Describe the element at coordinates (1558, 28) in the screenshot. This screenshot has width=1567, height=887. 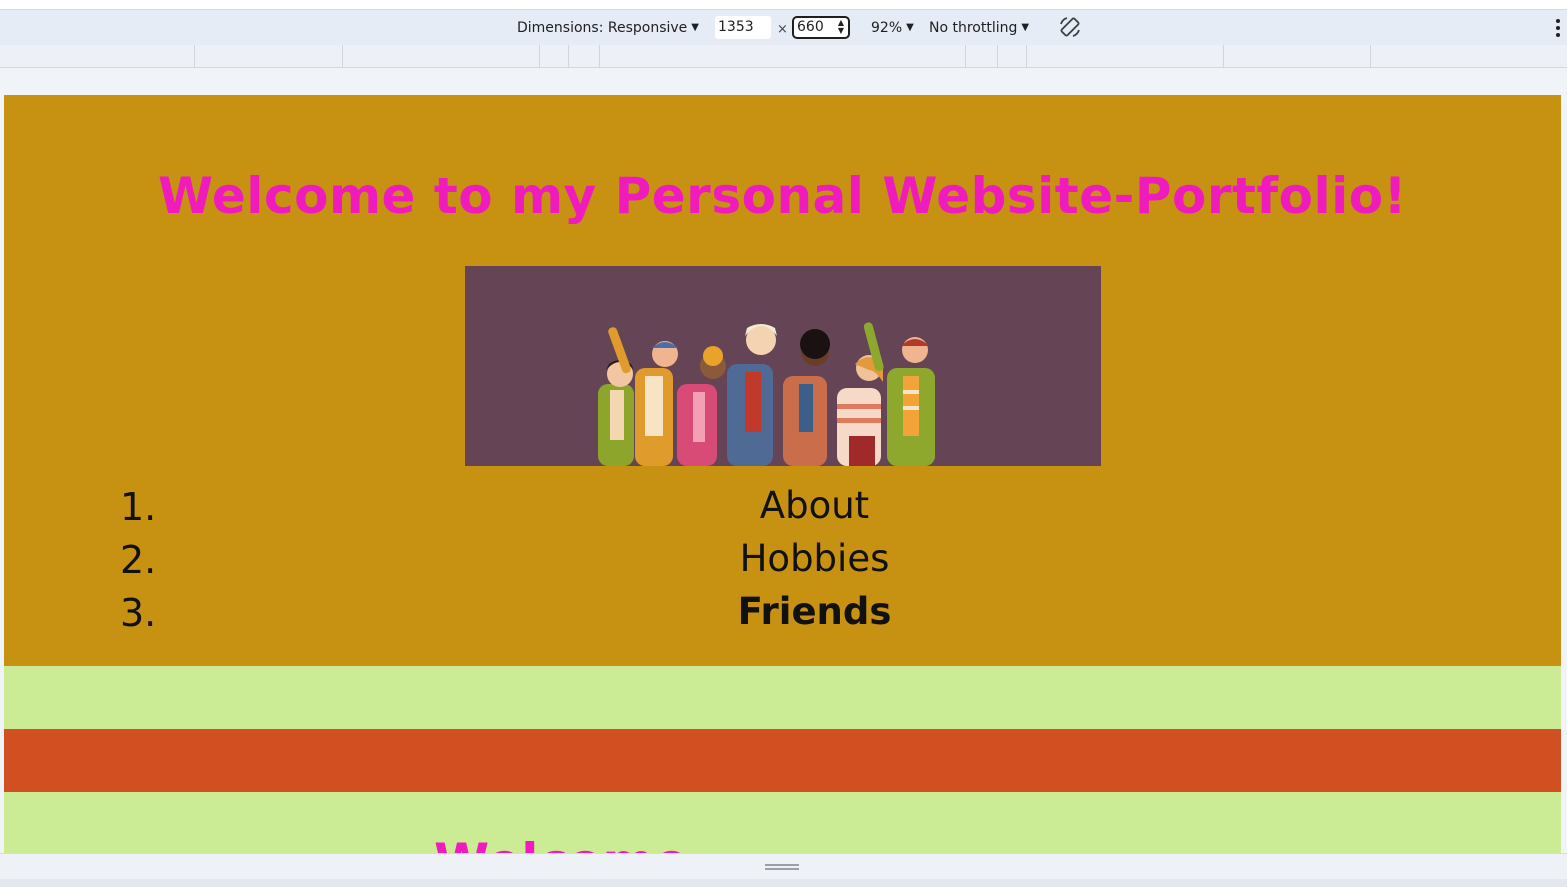
I see `more-vert-icon` at that location.